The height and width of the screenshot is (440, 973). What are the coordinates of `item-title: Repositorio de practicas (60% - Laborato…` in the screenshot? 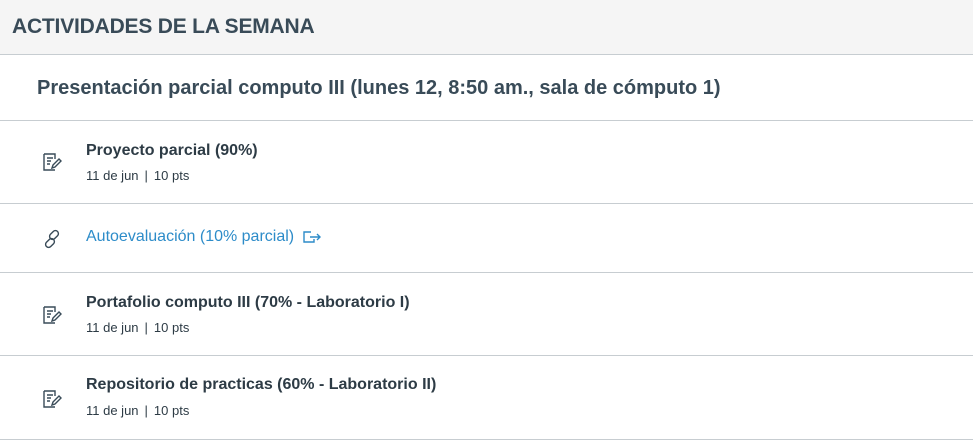 It's located at (261, 385).